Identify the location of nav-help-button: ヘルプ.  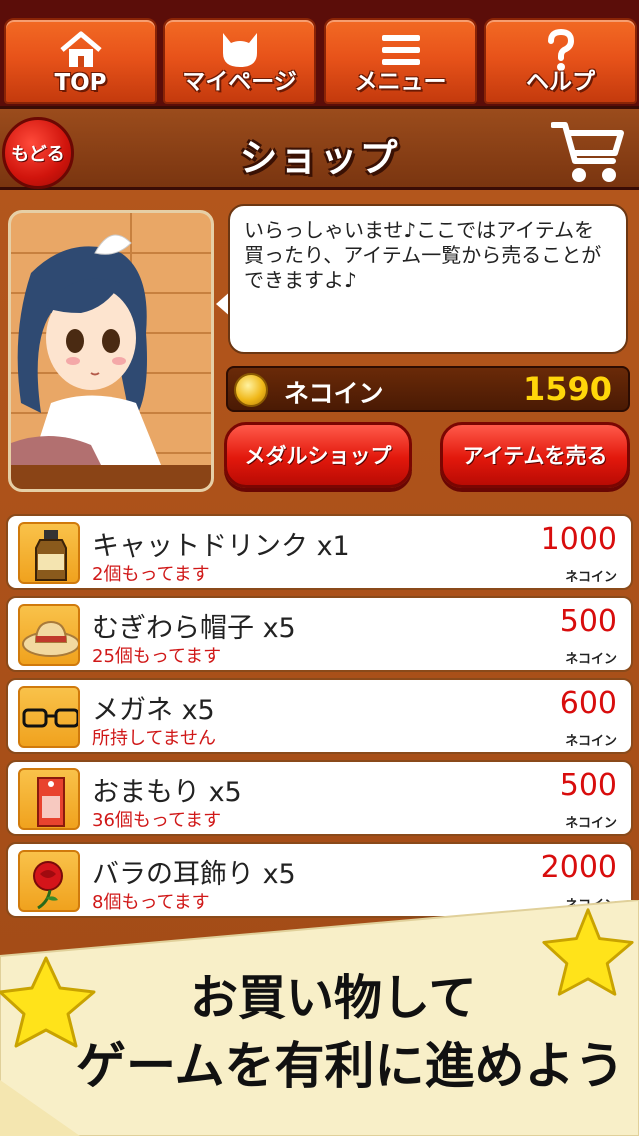
(560, 61).